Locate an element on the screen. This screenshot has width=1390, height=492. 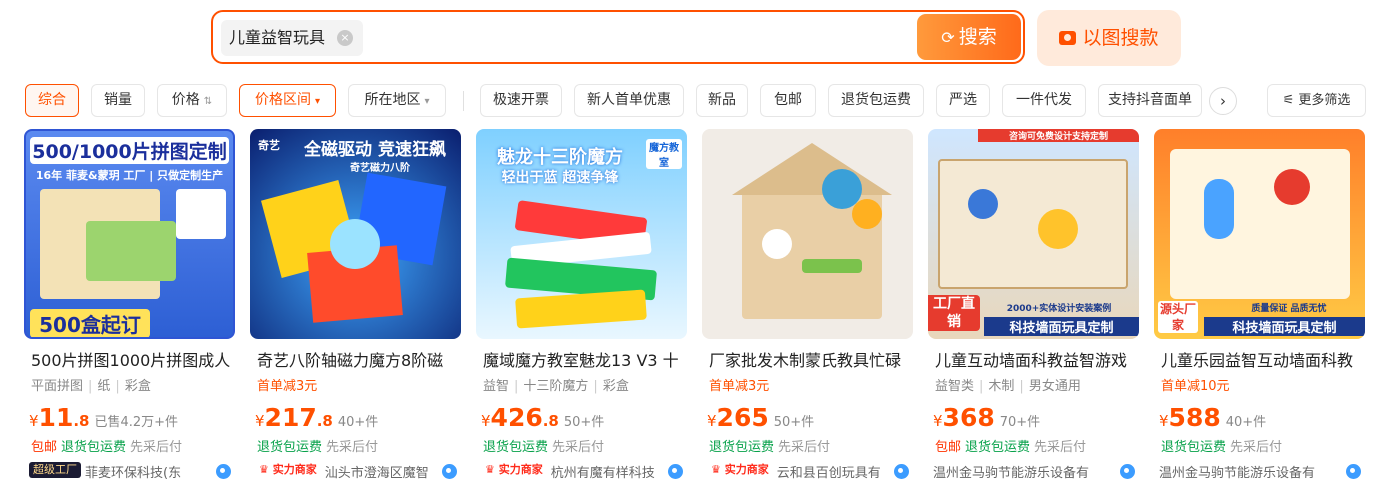
promo-text: 首单减10元 is located at coordinates (1195, 386).